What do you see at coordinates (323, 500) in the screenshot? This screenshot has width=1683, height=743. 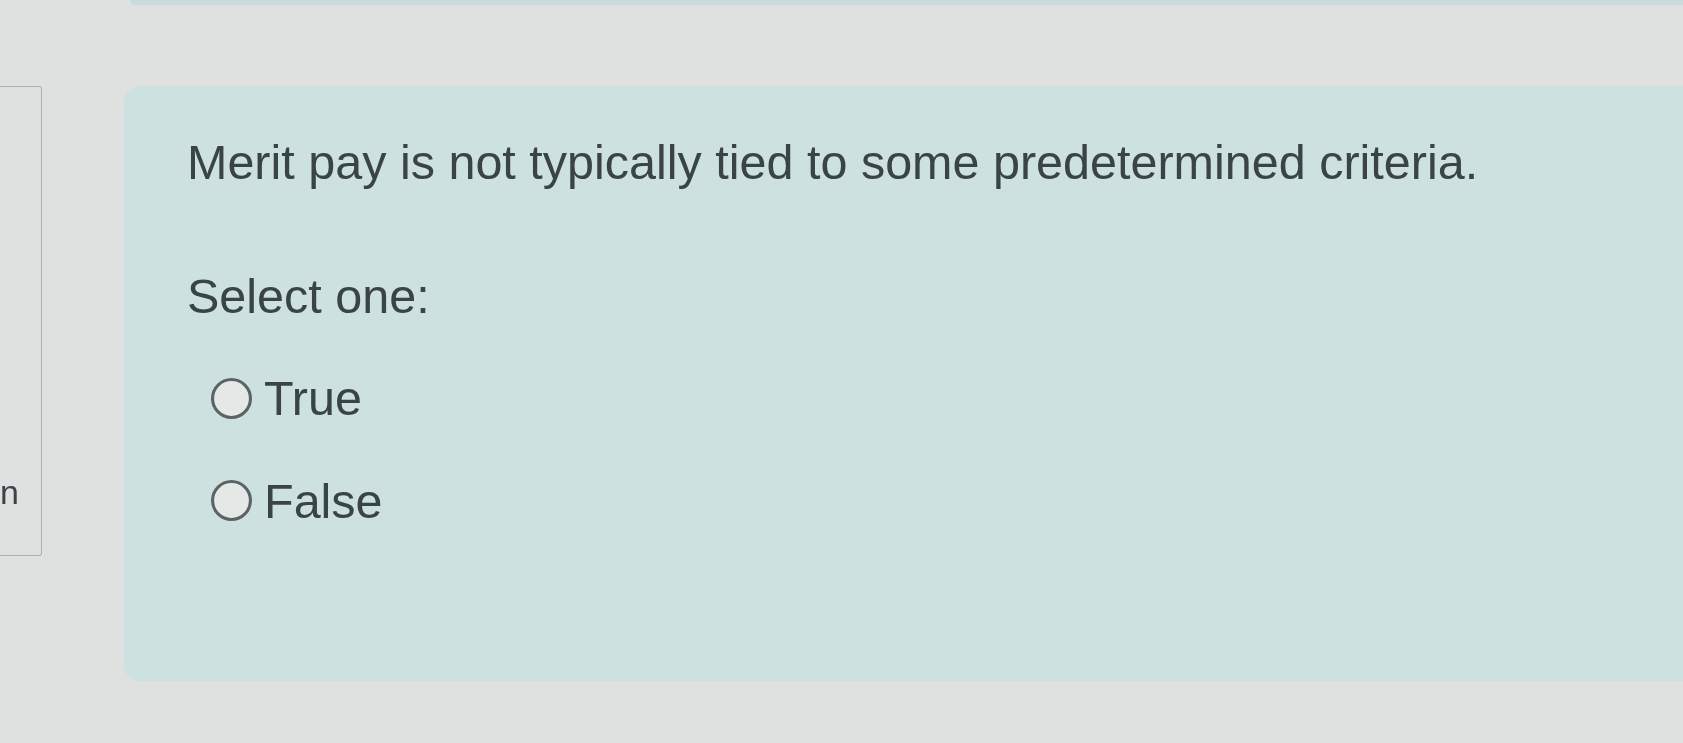 I see `option-label: False` at bounding box center [323, 500].